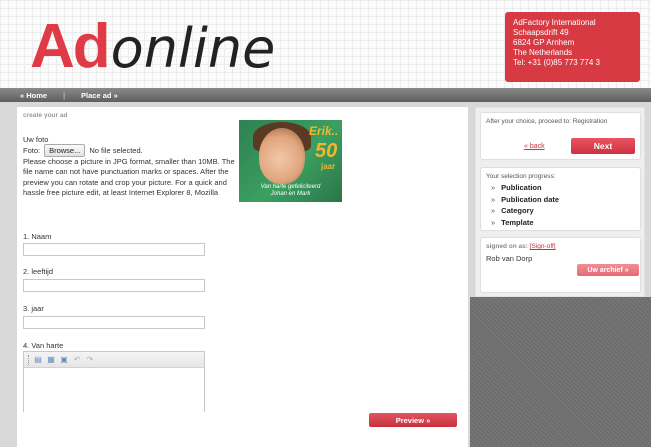 This screenshot has width=651, height=447. I want to click on file-upload-row: Foto: Browse... No file selected., so click(83, 150).